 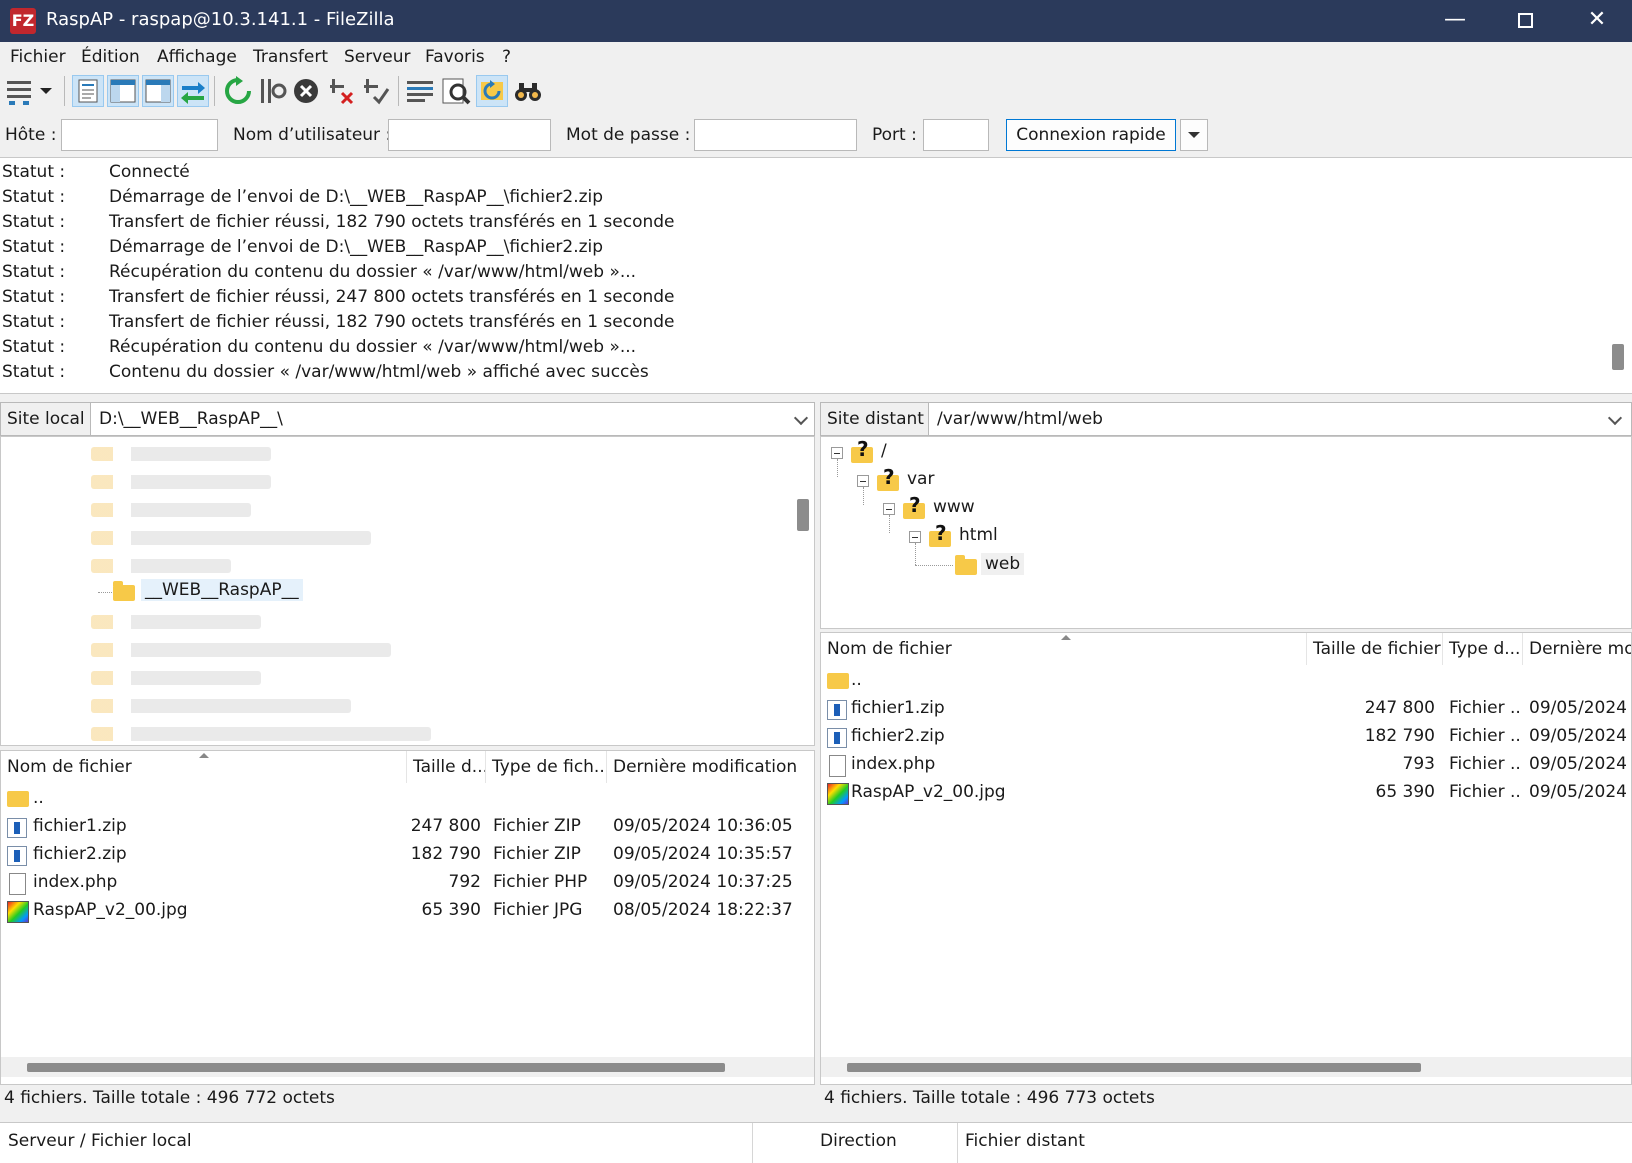 What do you see at coordinates (915, 554) in the screenshot?
I see `tree-connector` at bounding box center [915, 554].